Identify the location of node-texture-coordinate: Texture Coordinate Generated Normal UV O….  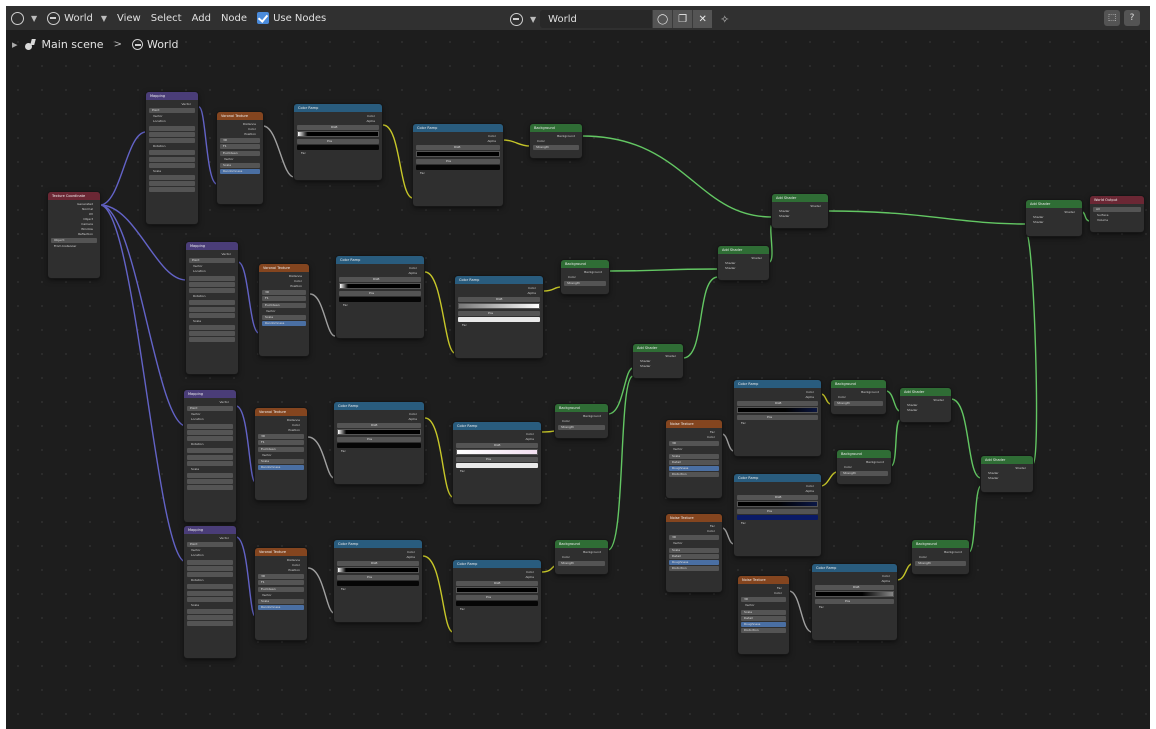
(74, 235).